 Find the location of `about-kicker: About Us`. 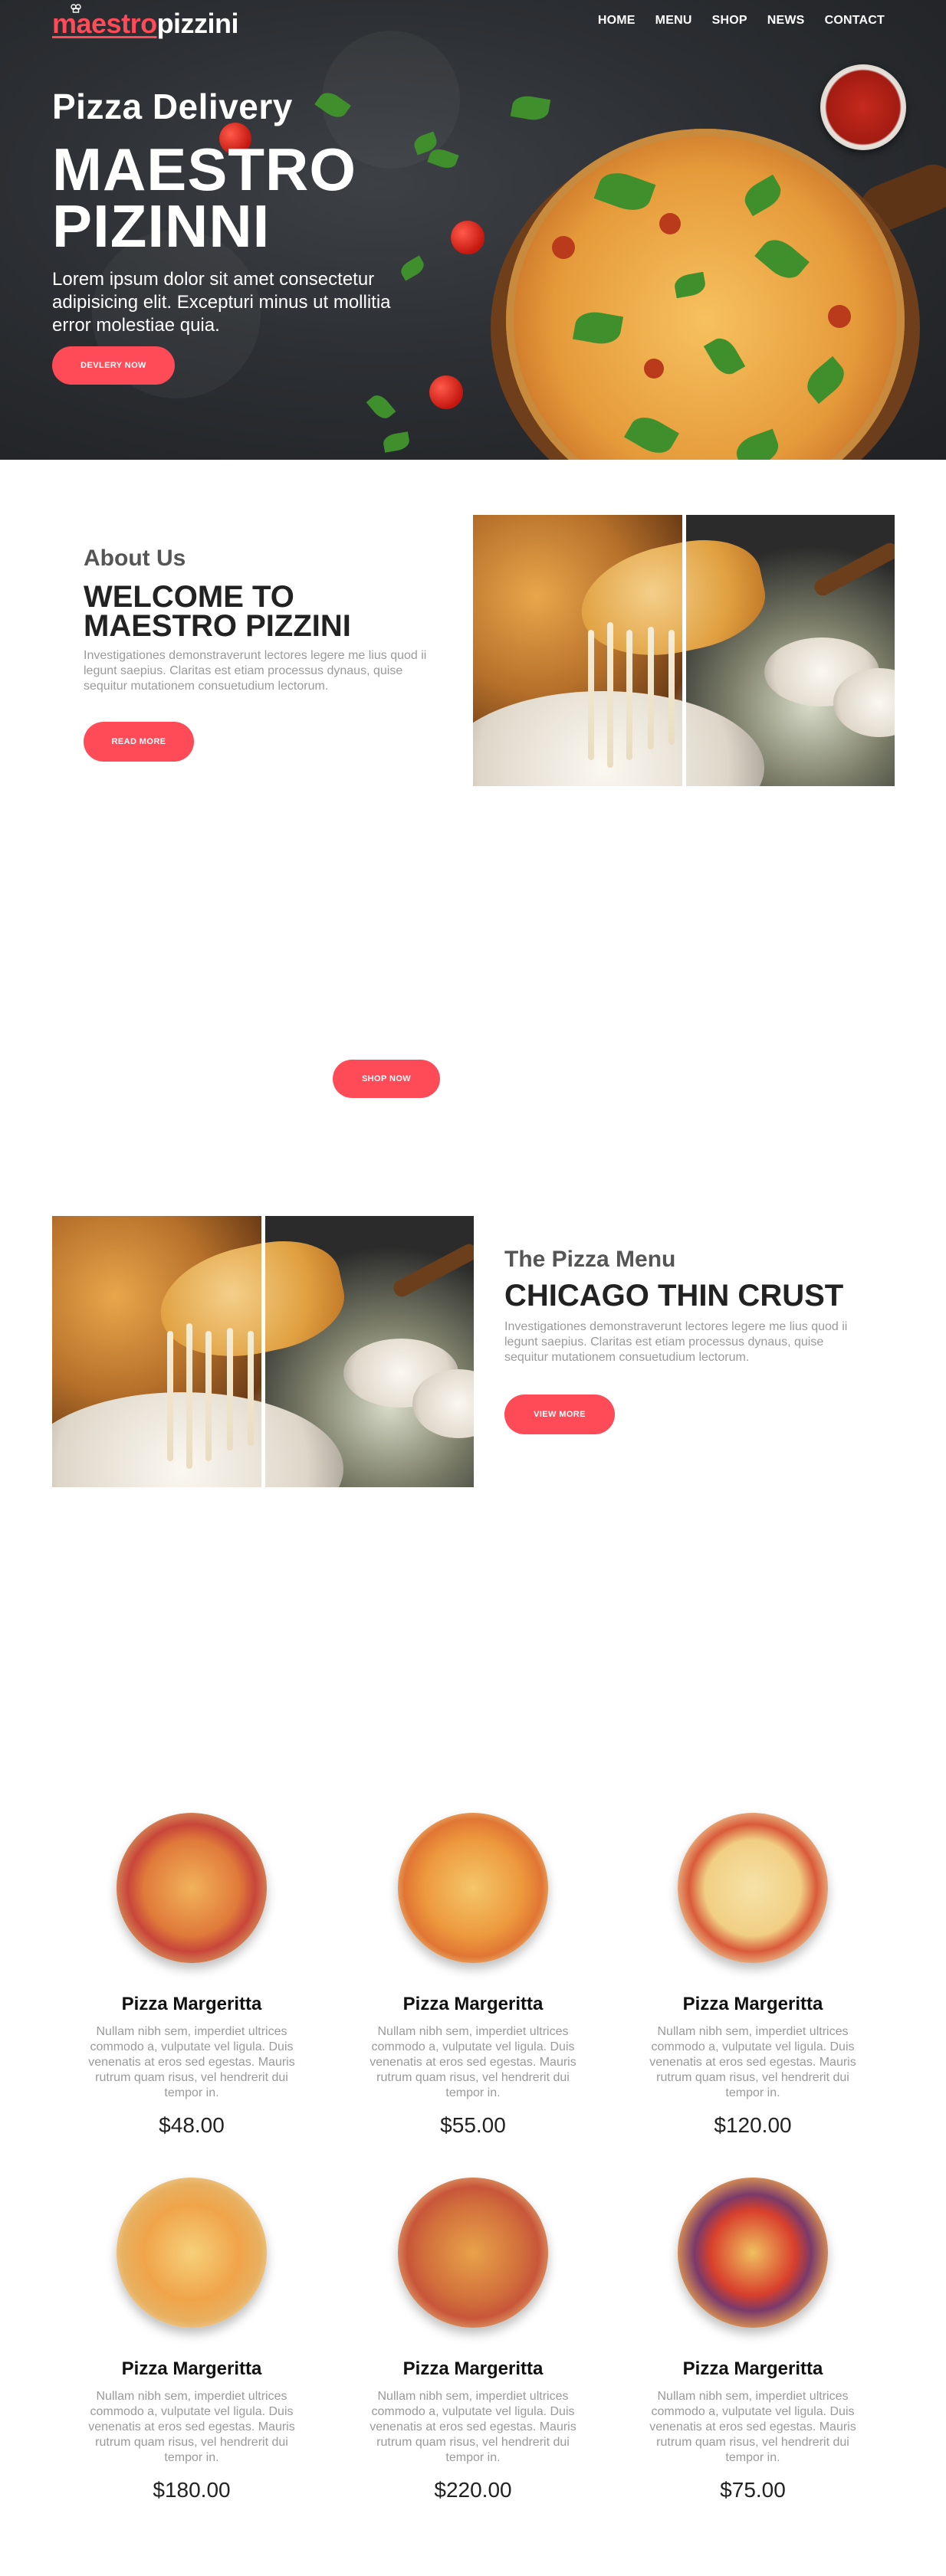

about-kicker: About Us is located at coordinates (135, 559).